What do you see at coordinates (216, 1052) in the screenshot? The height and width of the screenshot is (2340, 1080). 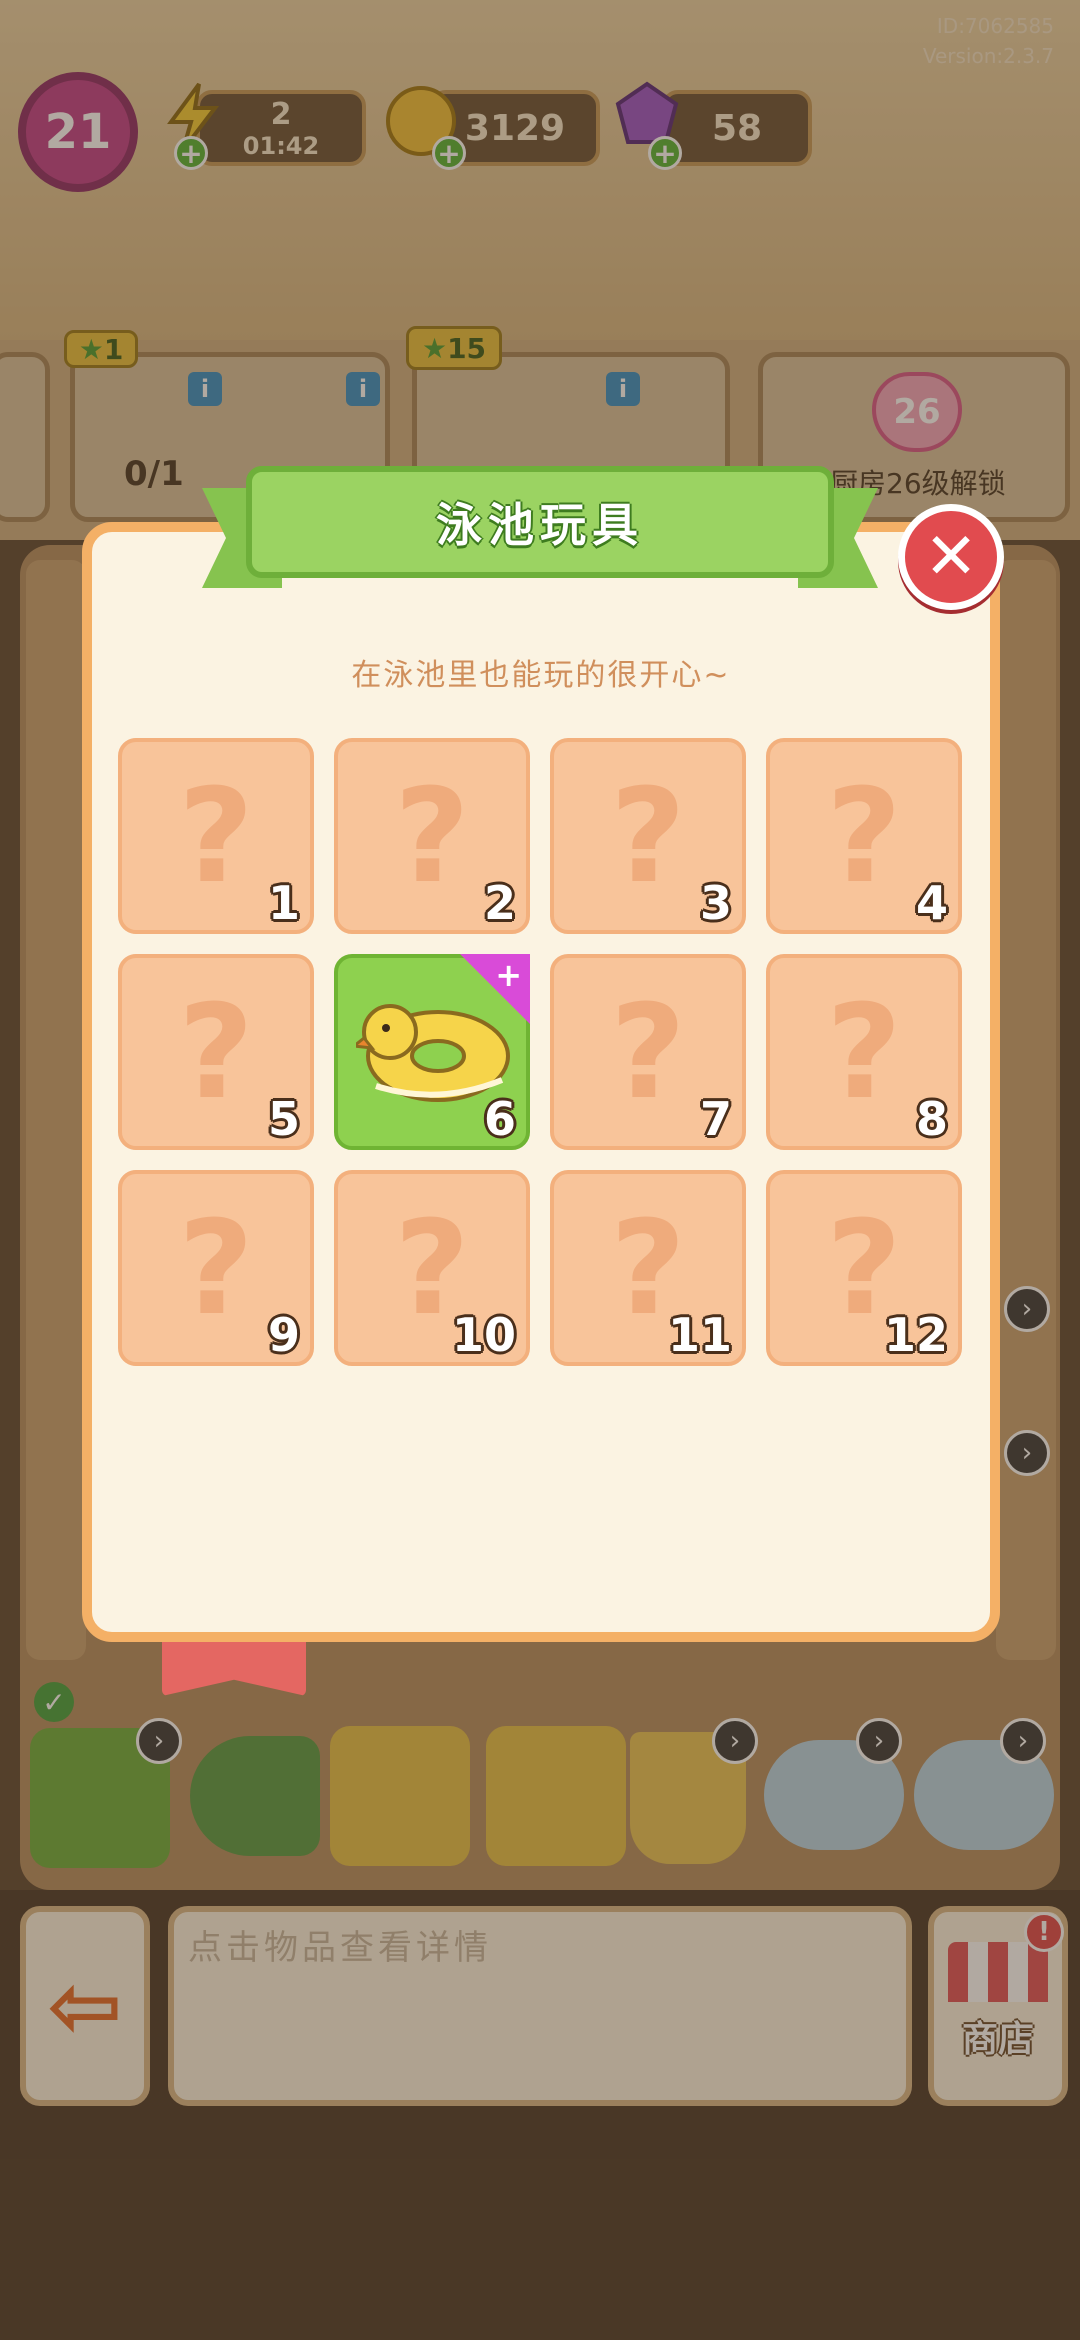 I see `collection-slot-5: ? 5` at bounding box center [216, 1052].